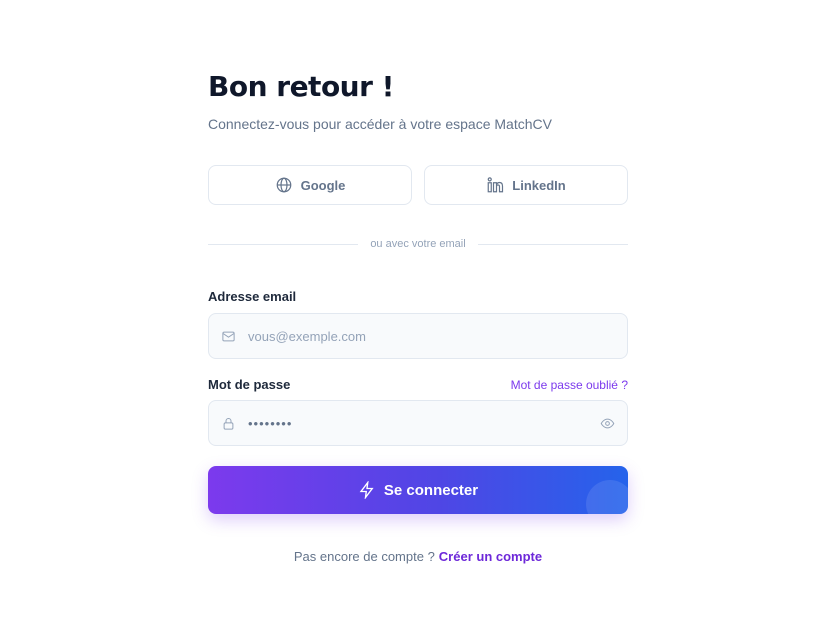  I want to click on create-account-link: Créer un compte, so click(490, 556).